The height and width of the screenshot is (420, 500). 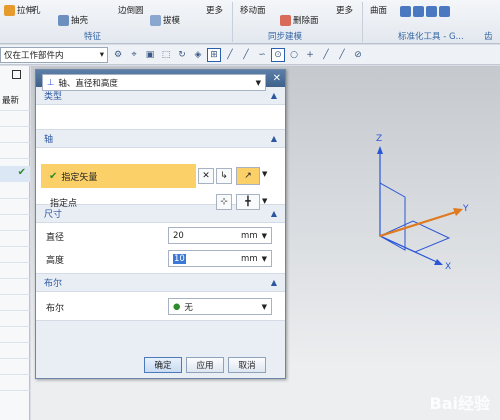 What do you see at coordinates (379, 139) in the screenshot?
I see `z-axis-label: Z` at bounding box center [379, 139].